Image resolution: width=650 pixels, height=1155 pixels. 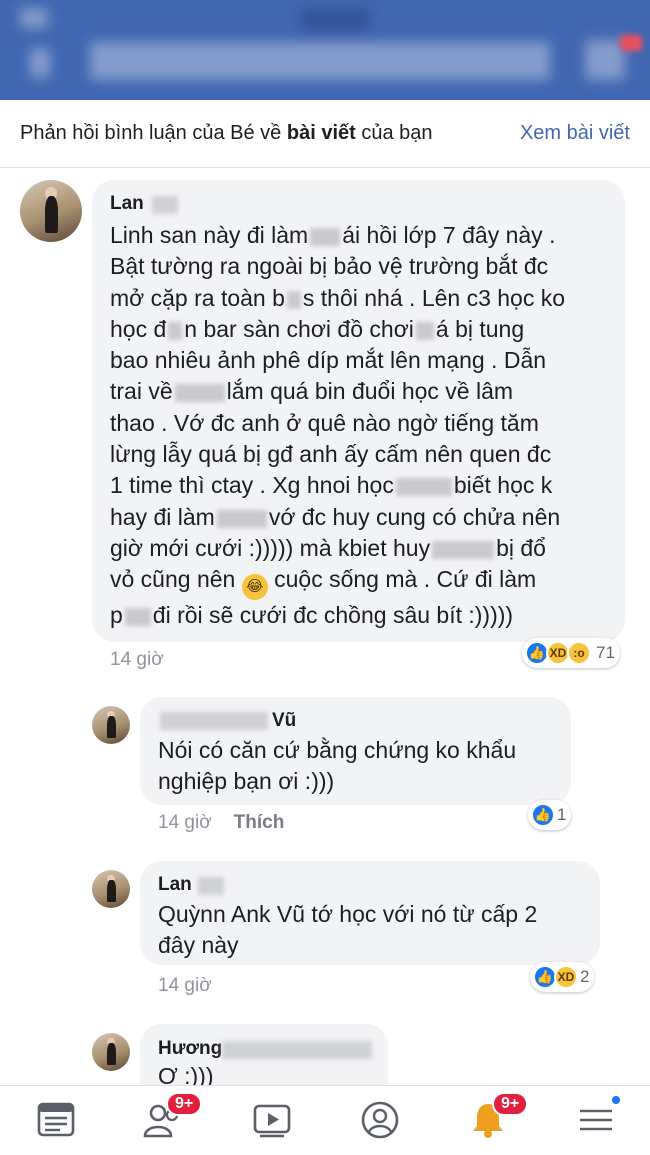 I want to click on comment-line: vỏ cũng nên, so click(x=173, y=579).